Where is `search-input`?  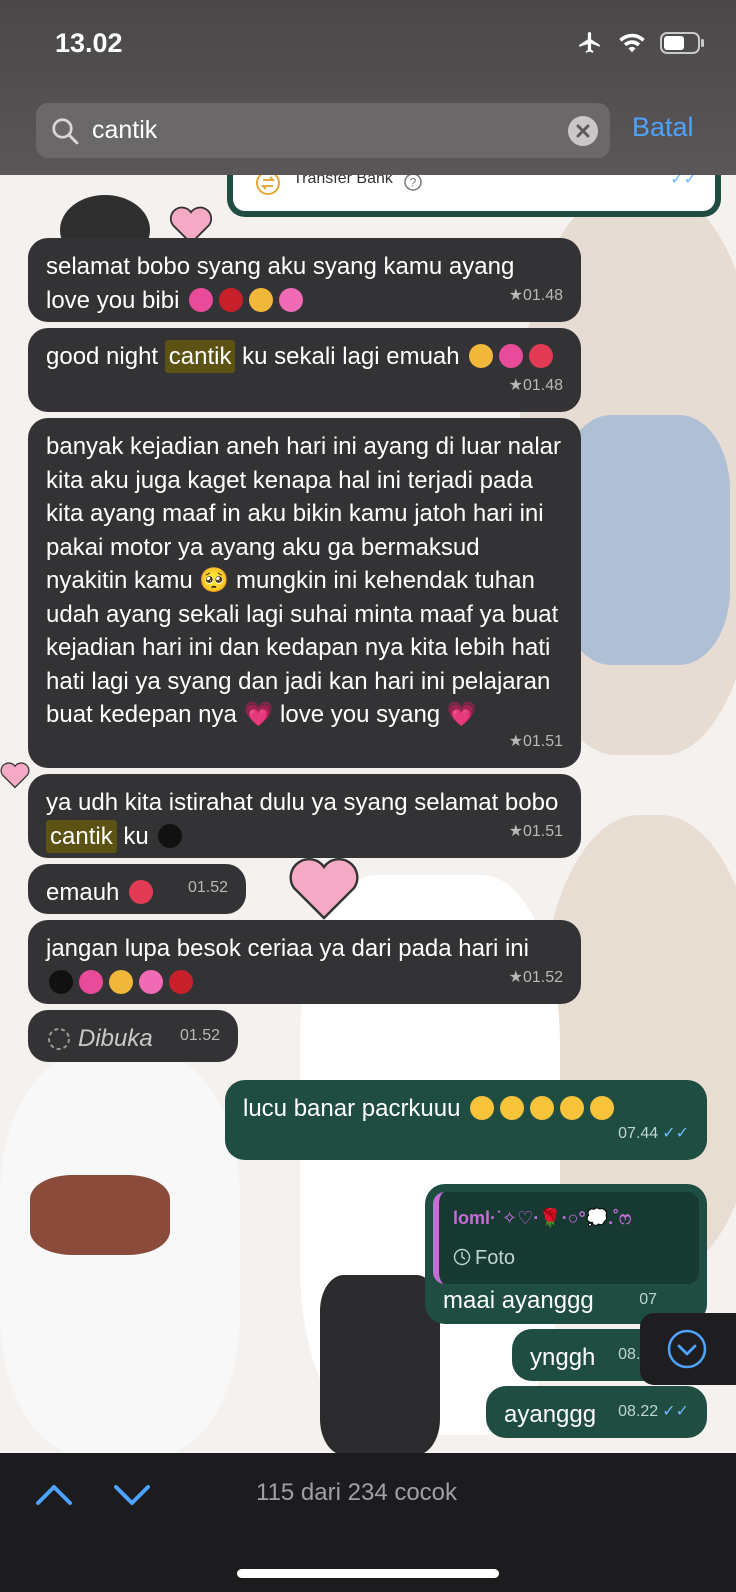 search-input is located at coordinates (332, 130).